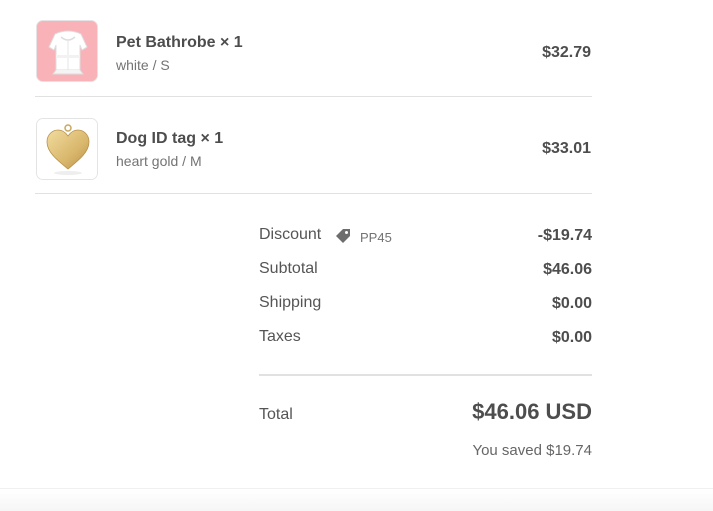  I want to click on item-price: $32.79, so click(566, 52).